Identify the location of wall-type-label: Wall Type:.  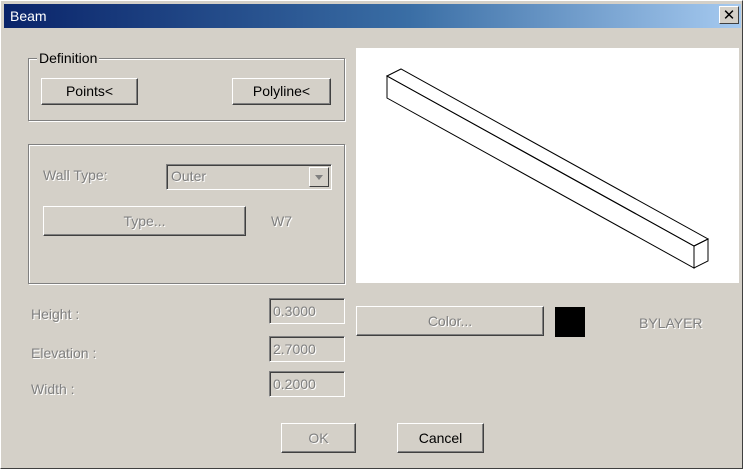
(75, 175).